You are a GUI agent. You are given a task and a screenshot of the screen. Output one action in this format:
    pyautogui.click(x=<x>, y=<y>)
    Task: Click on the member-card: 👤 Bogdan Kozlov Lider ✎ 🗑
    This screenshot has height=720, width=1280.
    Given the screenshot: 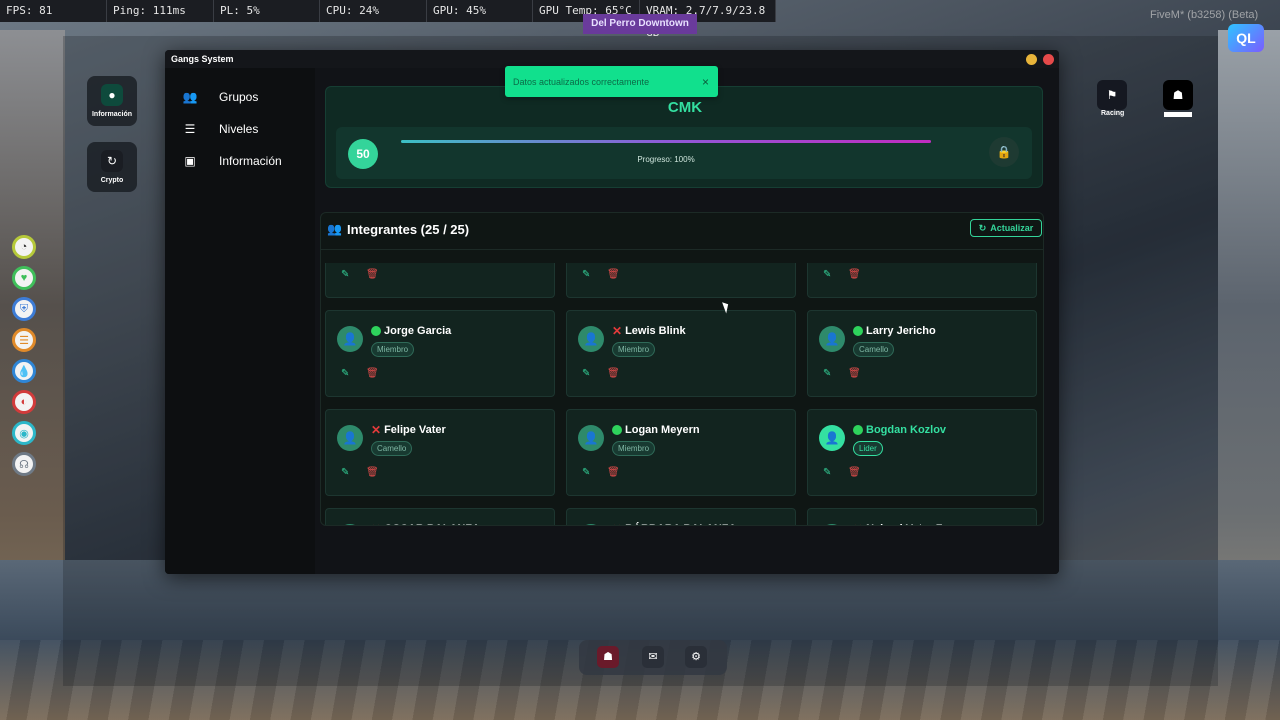 What is the action you would take?
    pyautogui.click(x=922, y=452)
    